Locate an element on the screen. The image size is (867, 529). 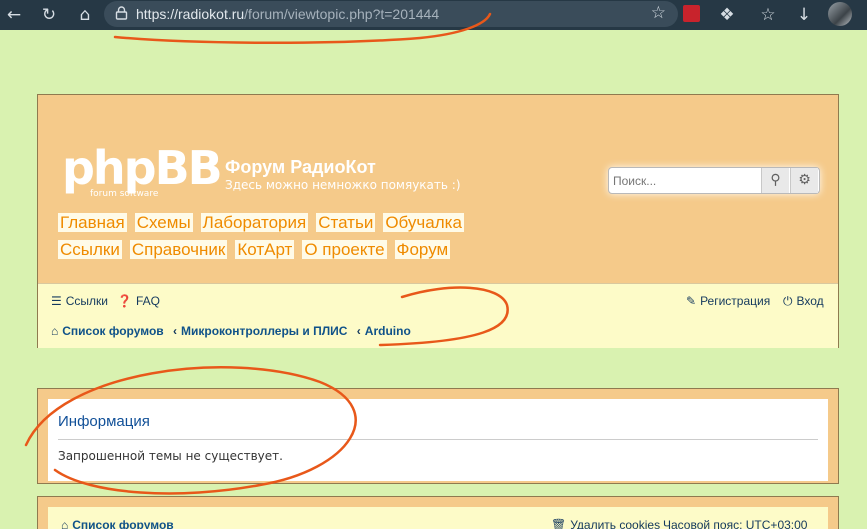
extension-icon is located at coordinates (691, 13).